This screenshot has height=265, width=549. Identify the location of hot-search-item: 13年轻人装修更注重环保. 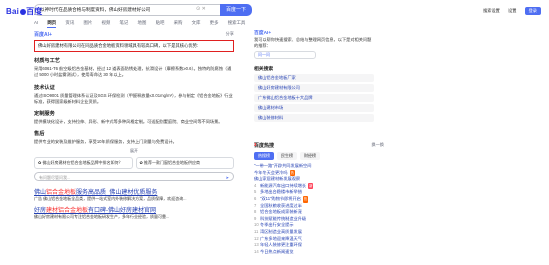
(319, 245).